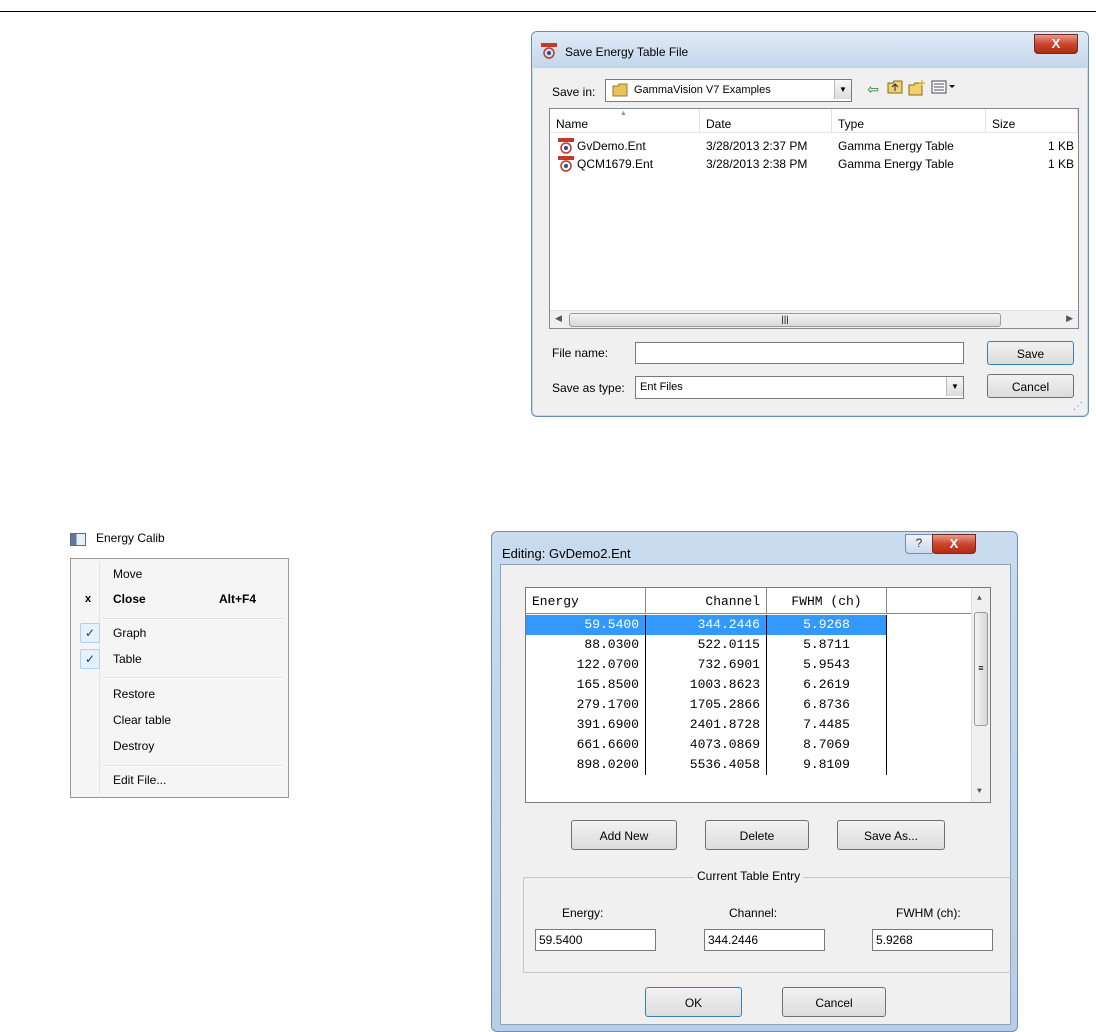 The image size is (1096, 1032). I want to click on grid-header-blank, so click(930, 601).